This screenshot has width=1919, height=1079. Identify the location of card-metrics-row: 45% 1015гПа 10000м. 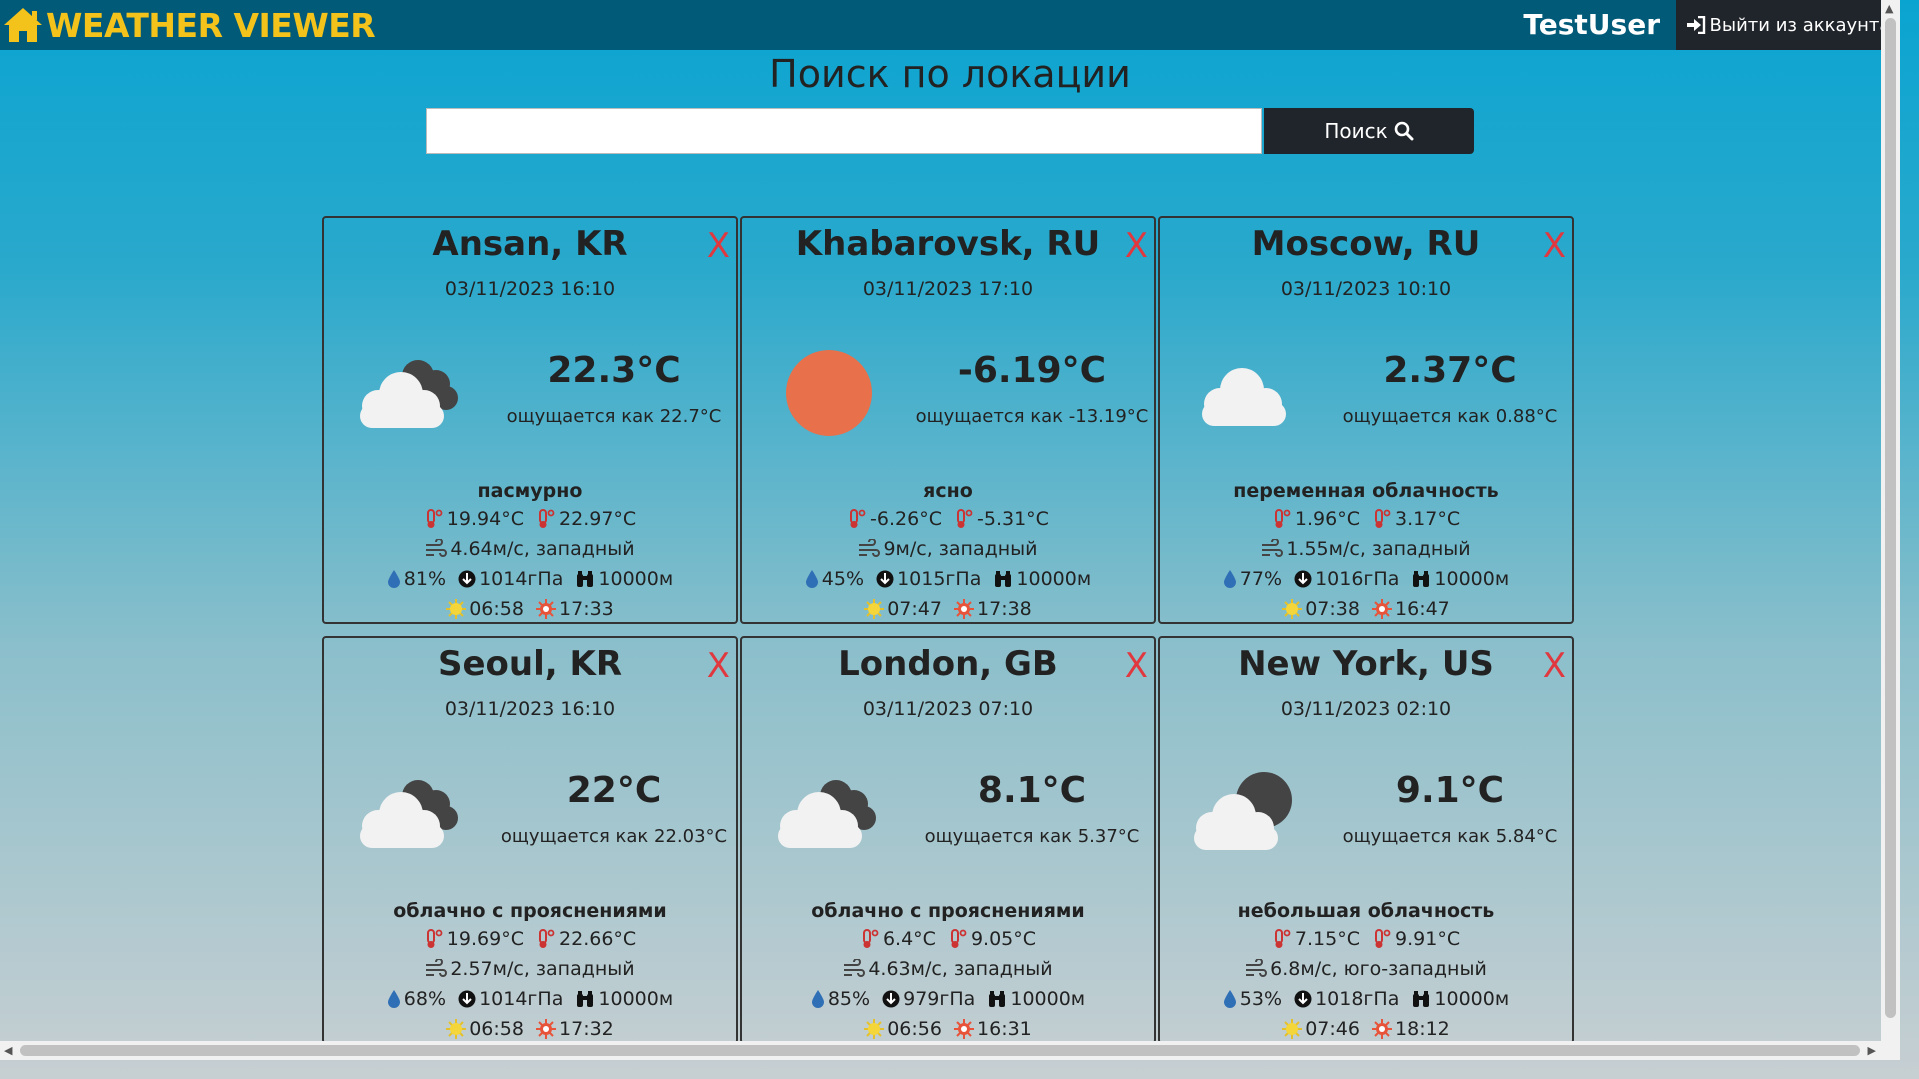
(948, 579).